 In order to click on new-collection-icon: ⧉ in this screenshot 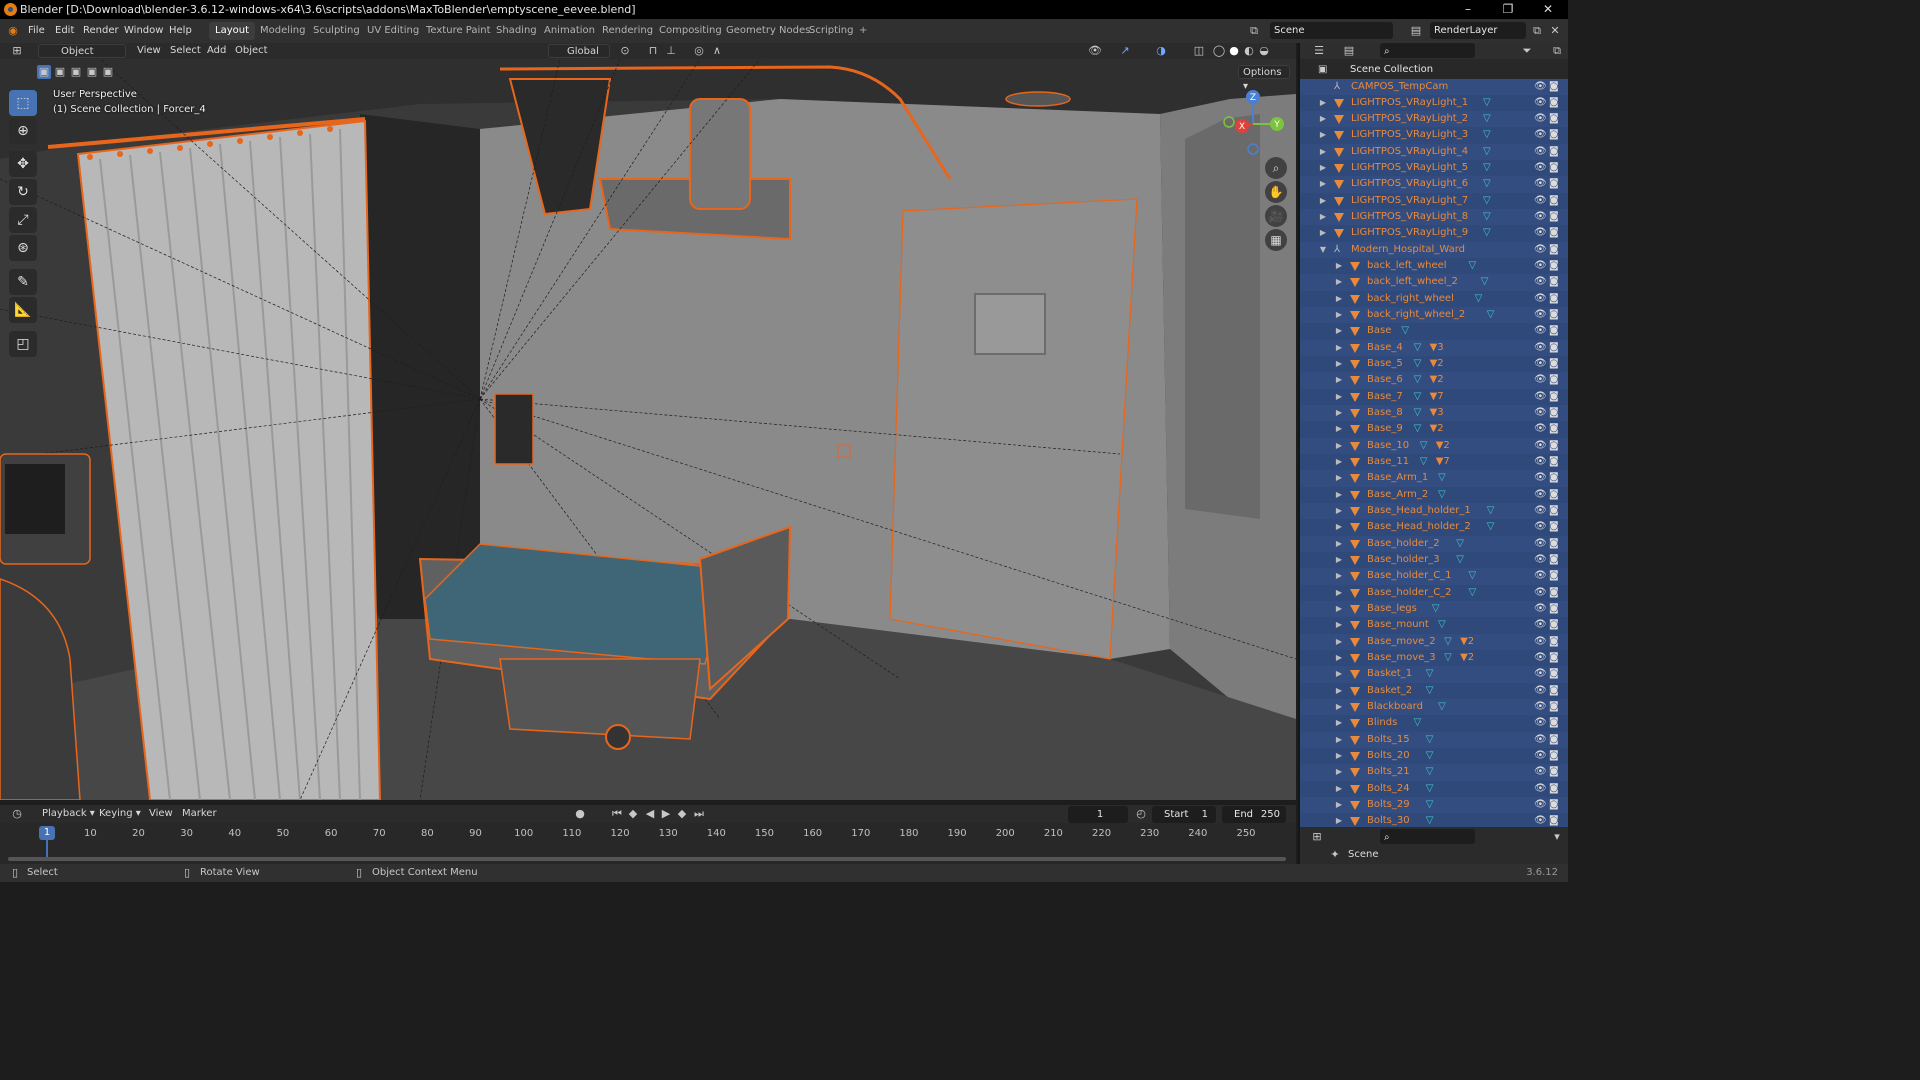, I will do `click(1557, 51)`.